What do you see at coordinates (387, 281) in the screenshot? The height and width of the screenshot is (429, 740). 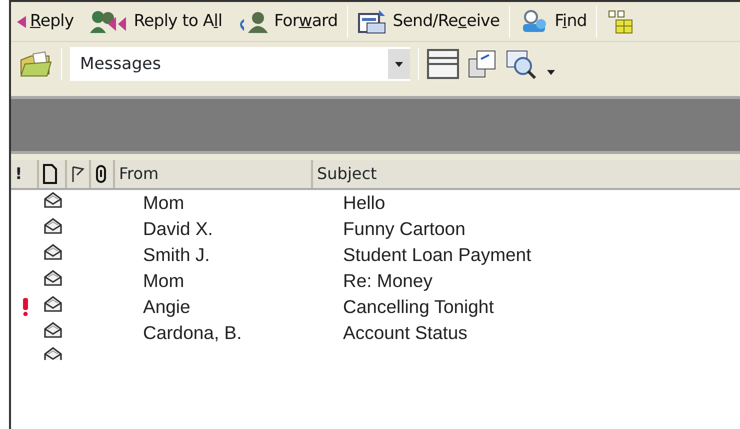 I see `subject-cell-text: Re: Money` at bounding box center [387, 281].